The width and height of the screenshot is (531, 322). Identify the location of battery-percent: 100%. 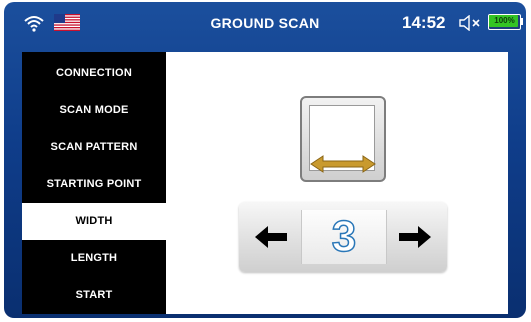
(504, 20).